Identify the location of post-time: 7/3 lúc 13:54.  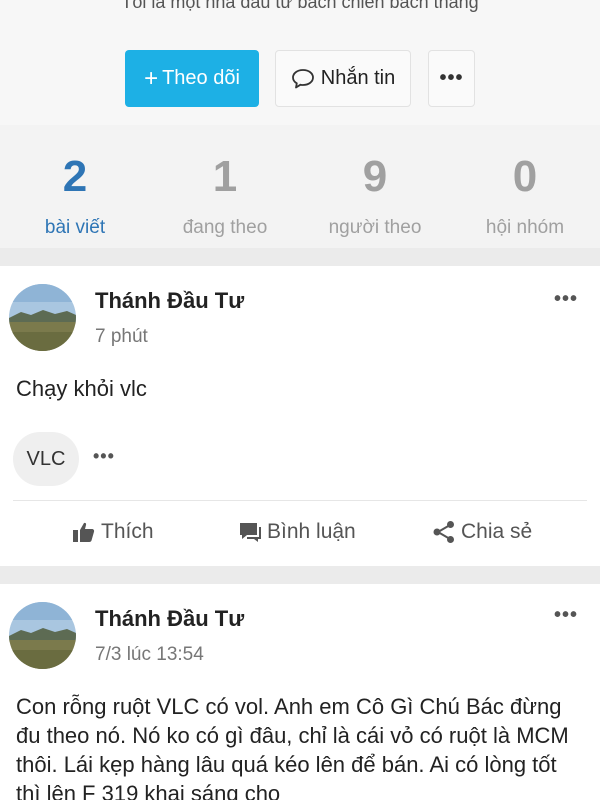
(149, 654).